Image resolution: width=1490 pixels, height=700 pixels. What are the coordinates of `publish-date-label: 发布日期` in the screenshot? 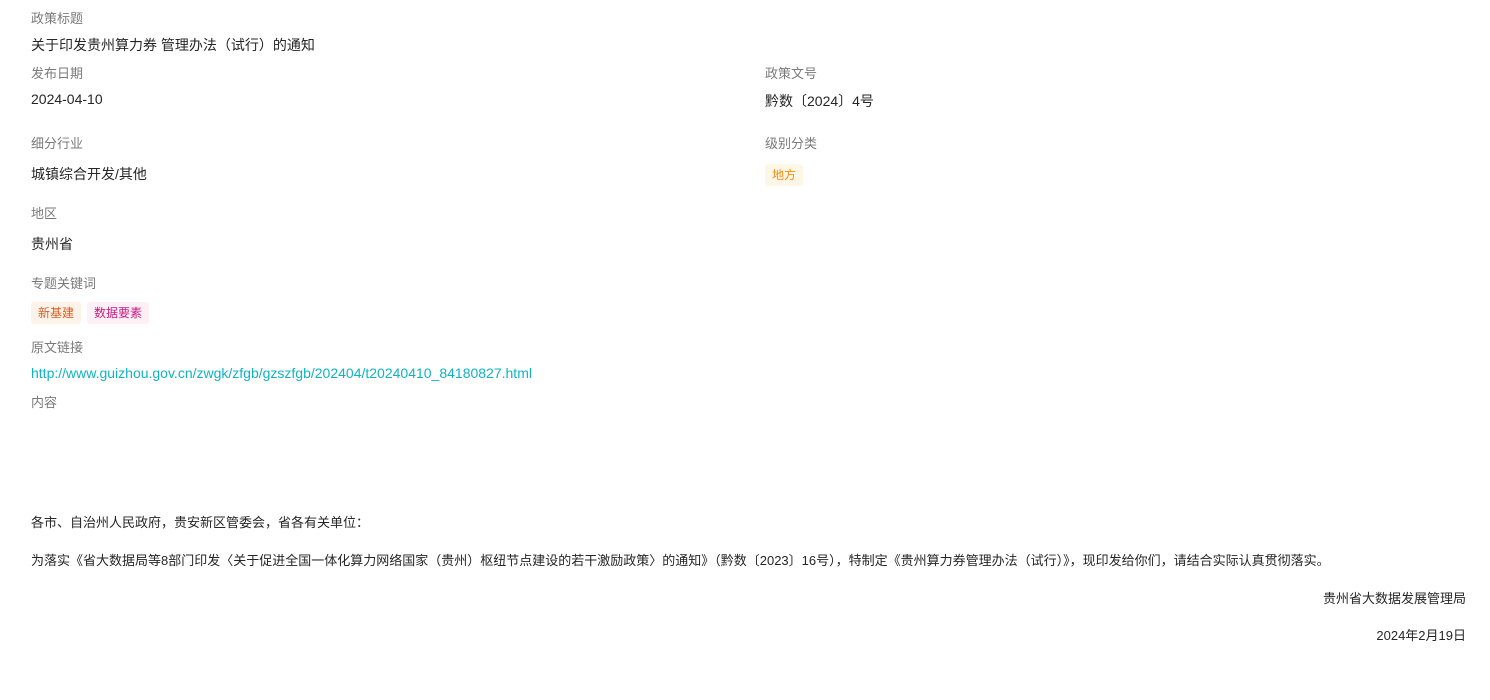 It's located at (57, 73).